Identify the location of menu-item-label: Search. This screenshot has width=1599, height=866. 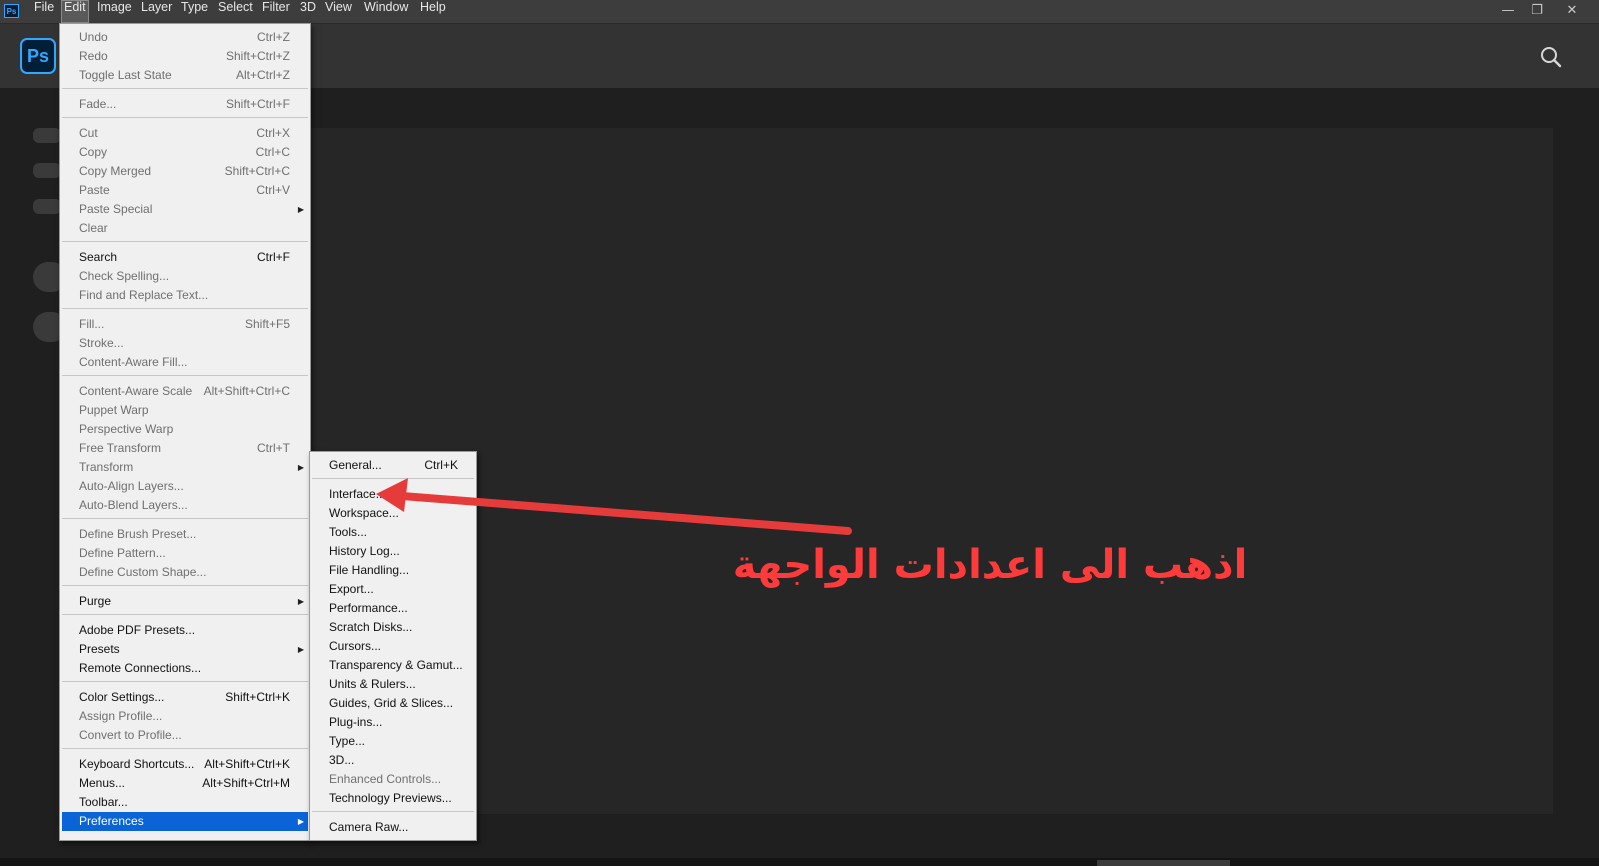
(98, 257).